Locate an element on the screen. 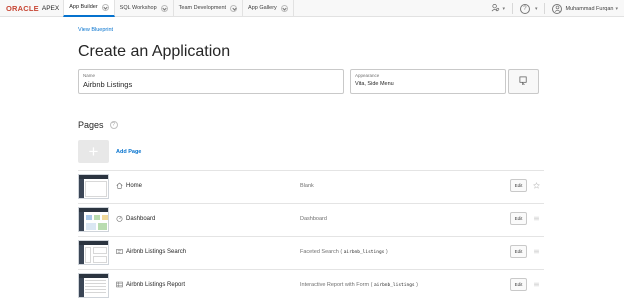  page-name: Dashboard is located at coordinates (135, 218).